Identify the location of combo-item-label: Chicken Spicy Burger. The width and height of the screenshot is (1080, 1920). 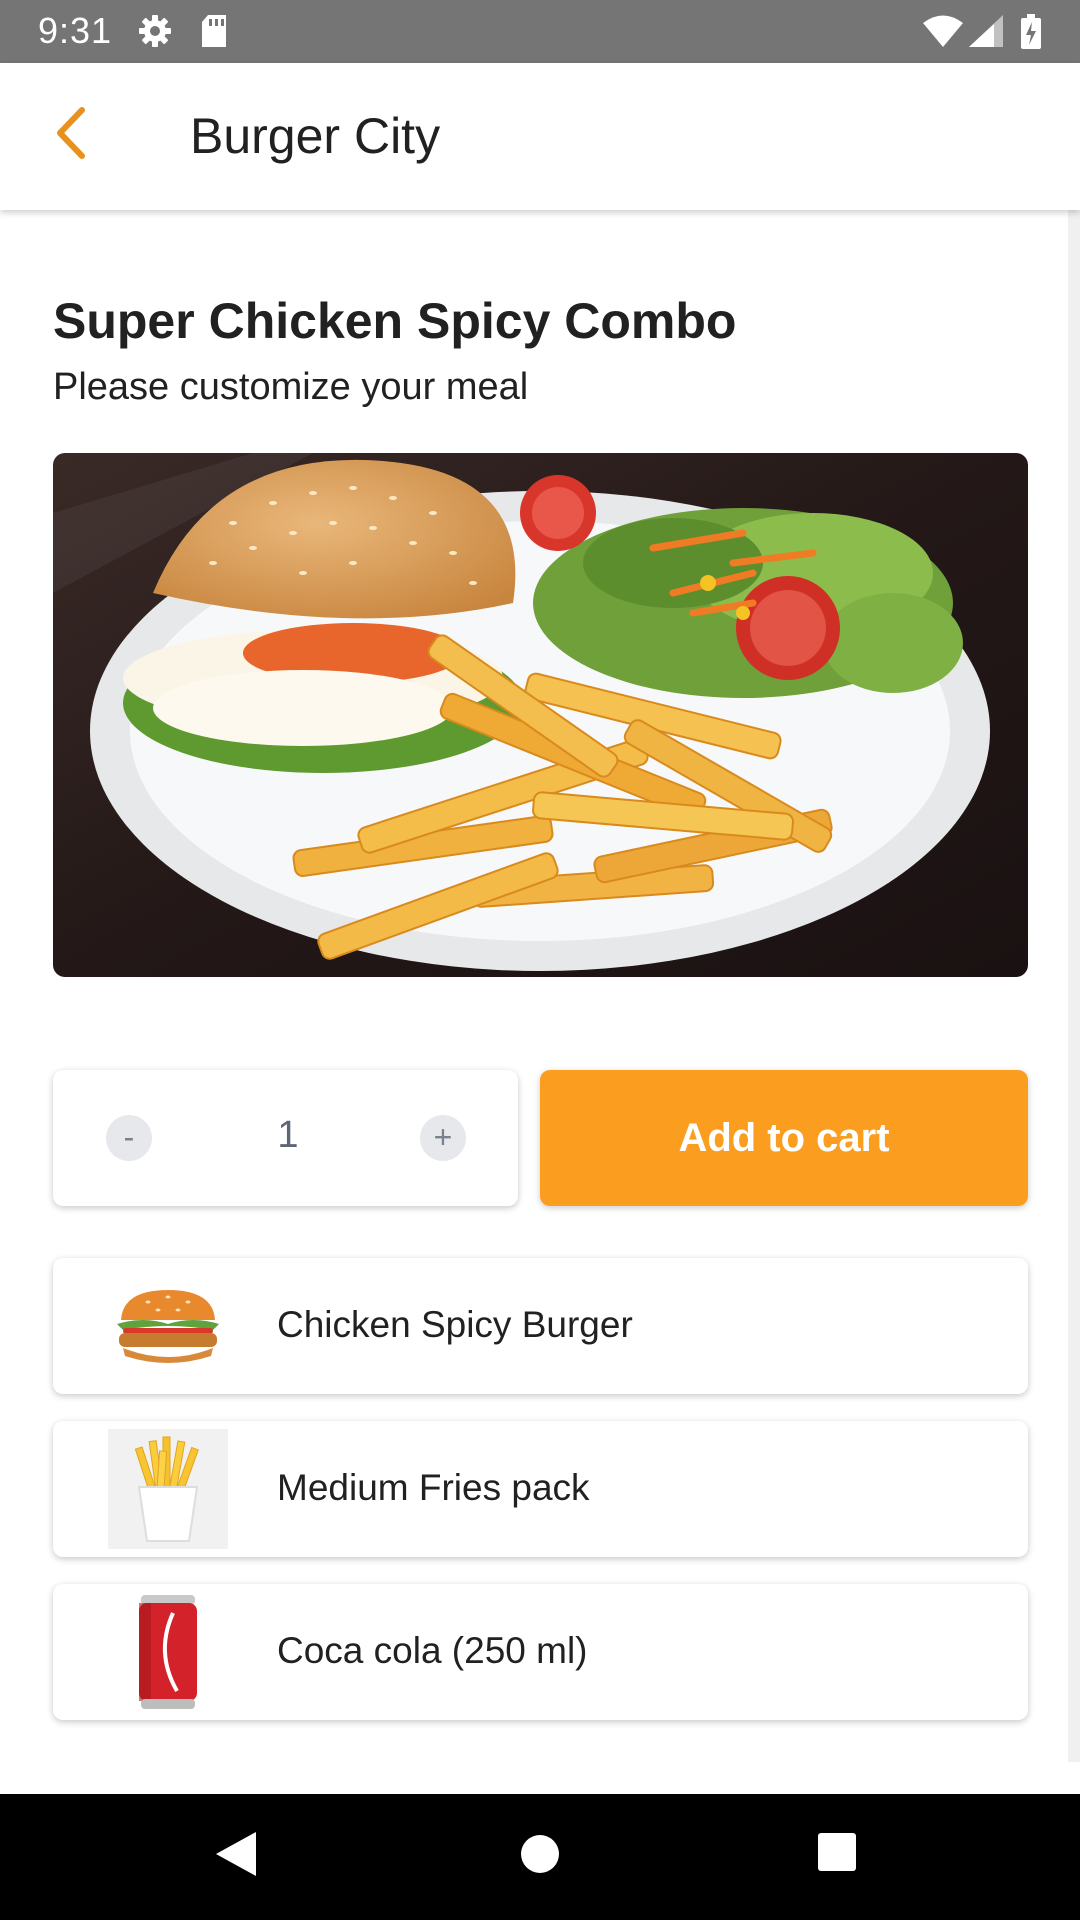
(455, 1324).